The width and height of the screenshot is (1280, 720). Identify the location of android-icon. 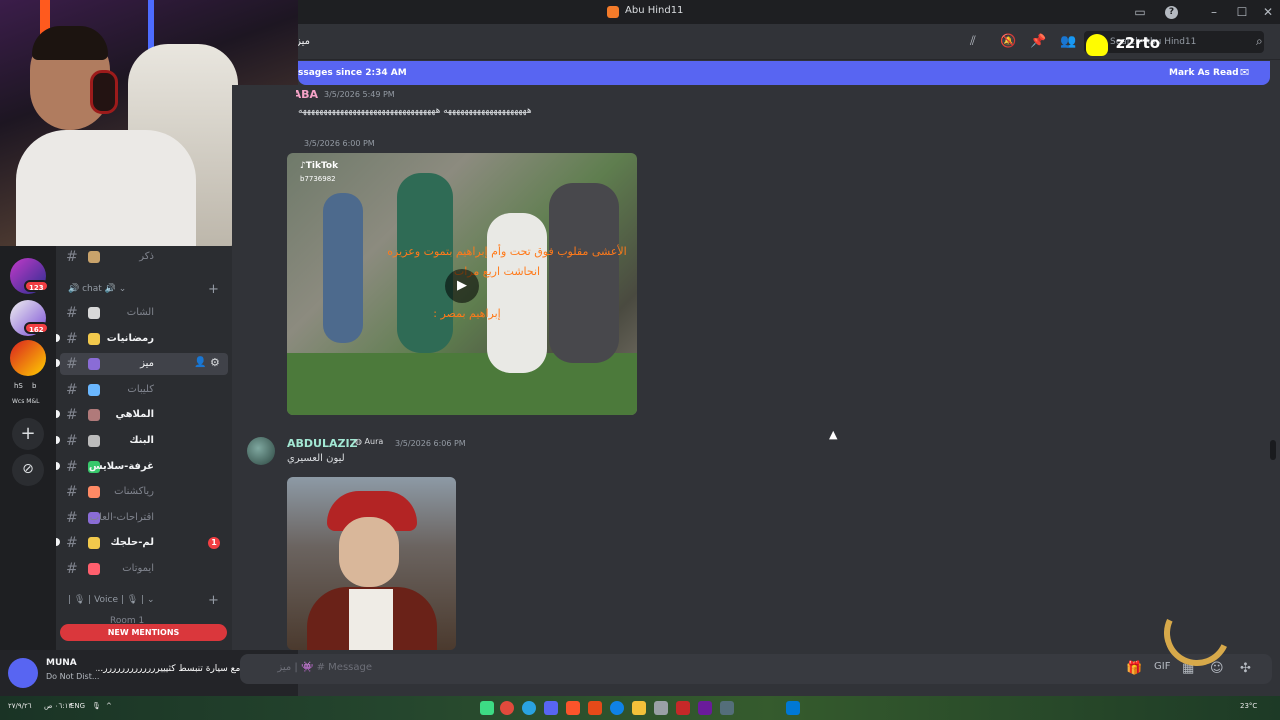
(487, 708).